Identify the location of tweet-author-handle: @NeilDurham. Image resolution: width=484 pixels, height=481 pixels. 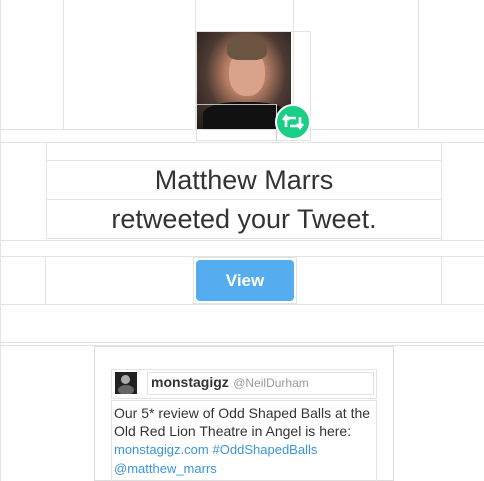
(271, 383).